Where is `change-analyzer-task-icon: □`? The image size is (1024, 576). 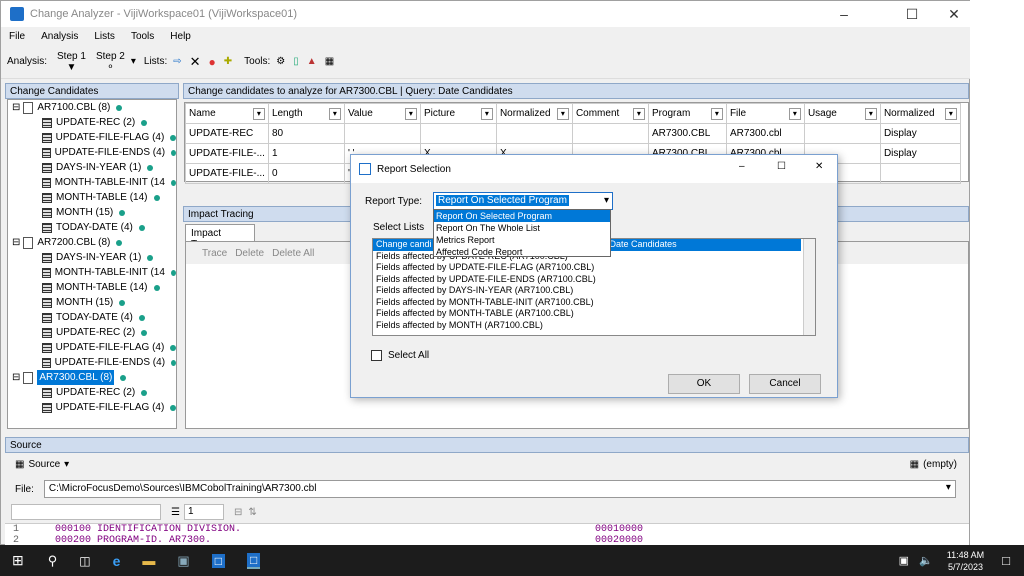
change-analyzer-task-icon: □ is located at coordinates (253, 560).